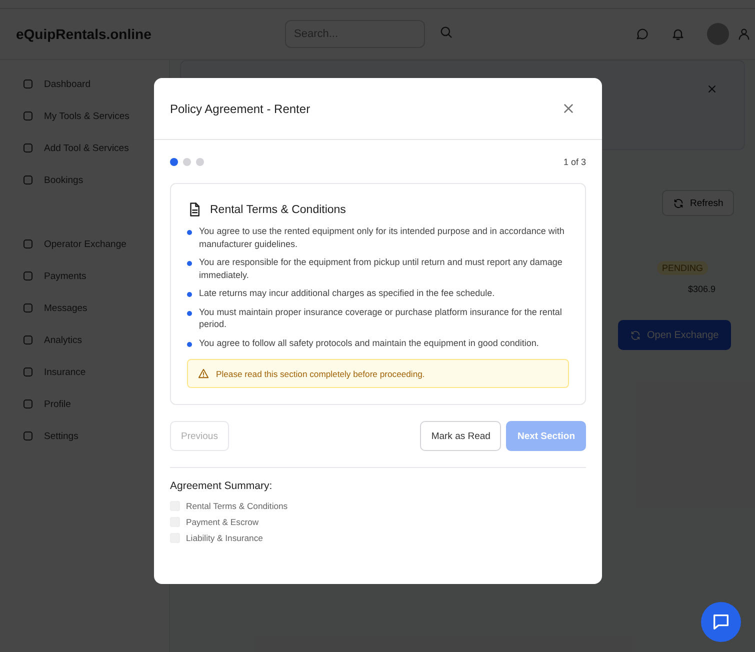 The width and height of the screenshot is (755, 652). Describe the element at coordinates (347, 293) in the screenshot. I see `term-text: Late returns may incur additional charges as specified in the fee schedule.` at that location.